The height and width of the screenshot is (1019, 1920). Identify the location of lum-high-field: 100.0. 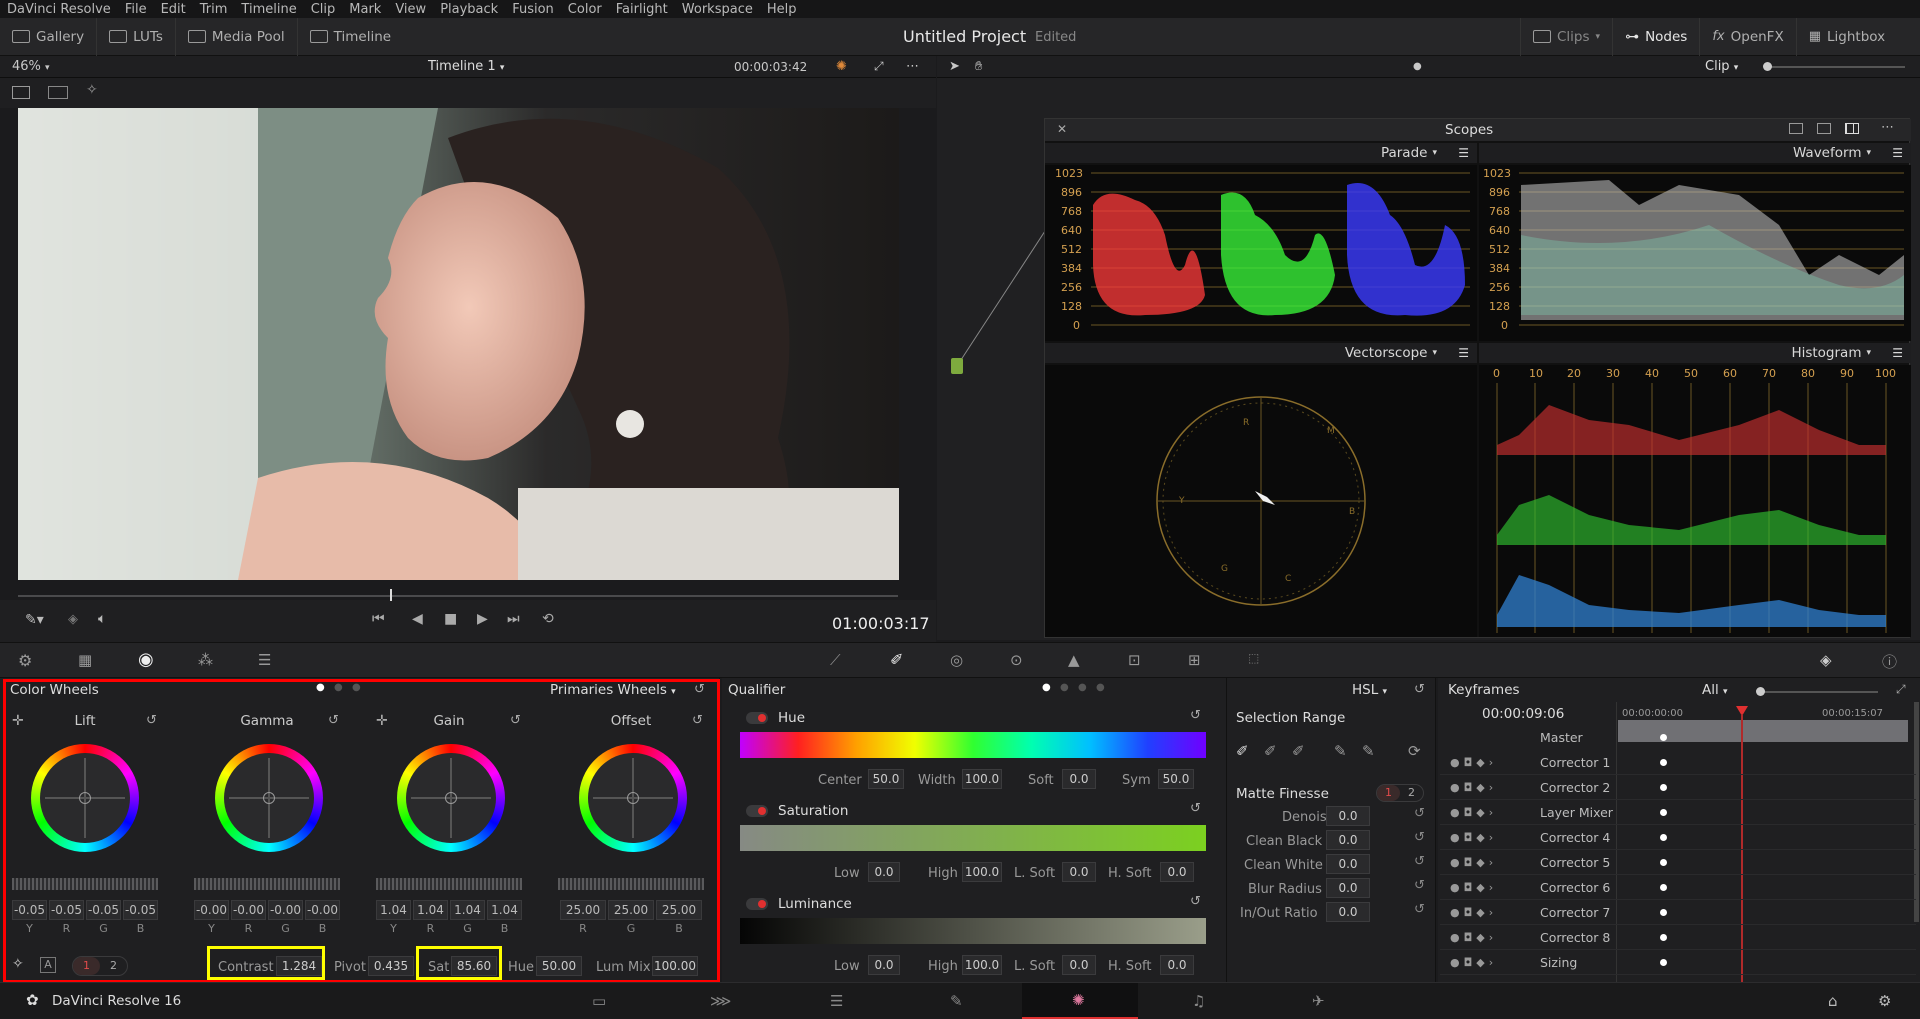
(982, 965).